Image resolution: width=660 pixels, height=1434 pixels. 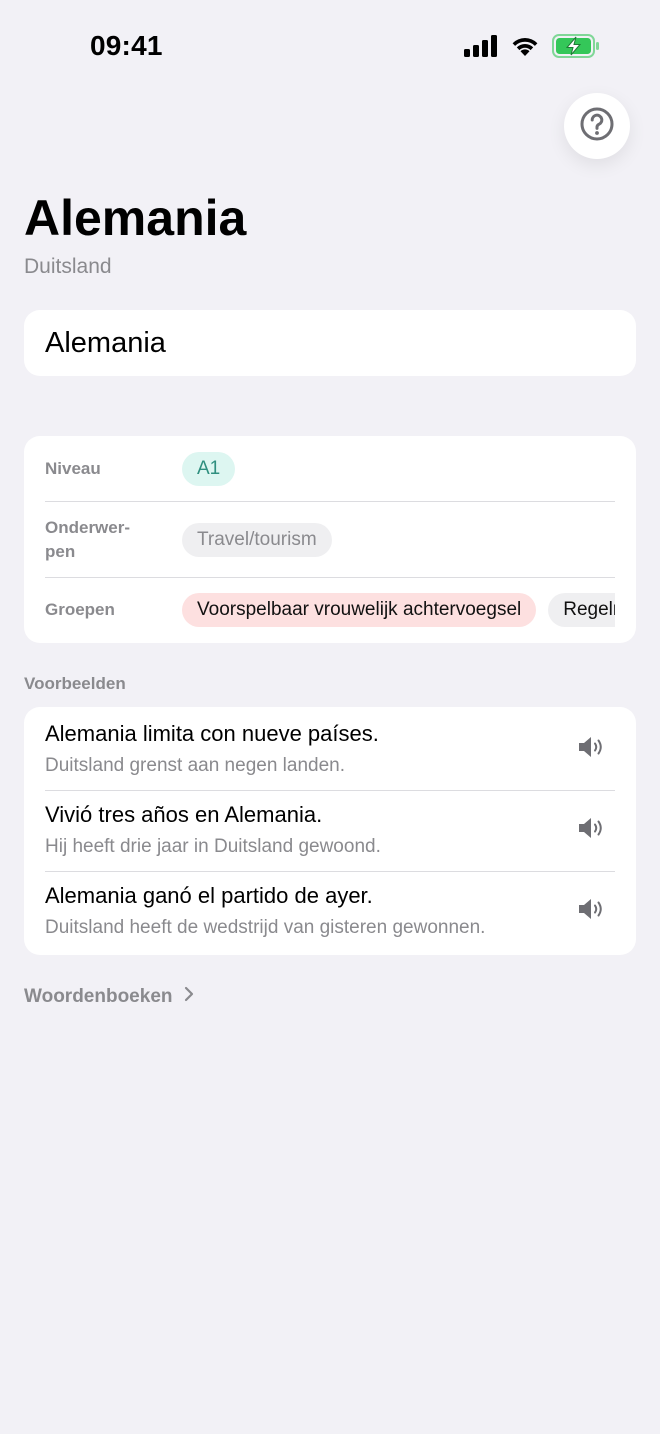 I want to click on help-button, so click(x=597, y=126).